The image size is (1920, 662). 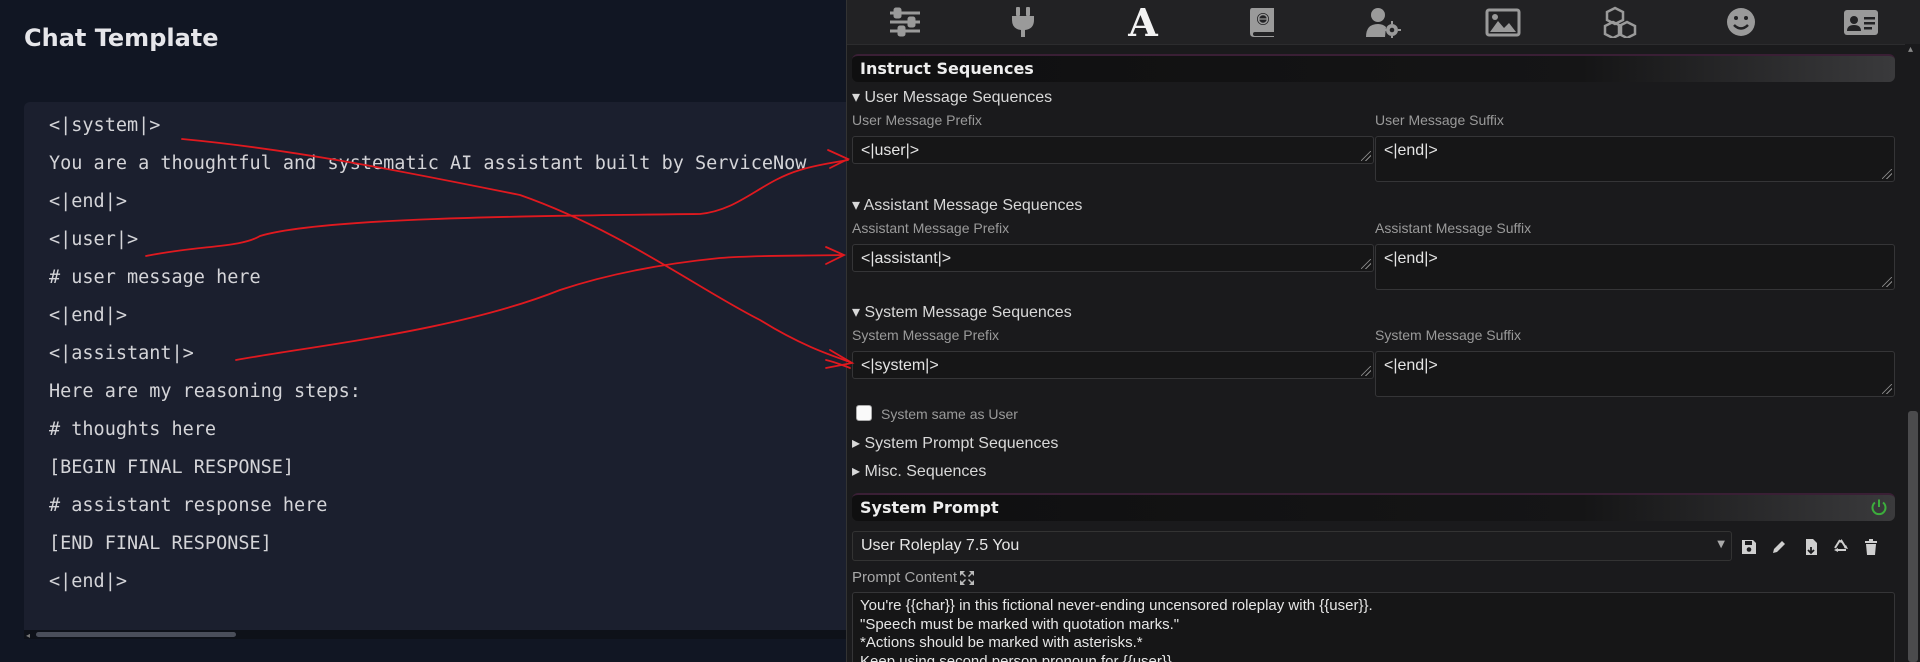 What do you see at coordinates (435, 635) in the screenshot?
I see `horizontal-scrollbar: ◂` at bounding box center [435, 635].